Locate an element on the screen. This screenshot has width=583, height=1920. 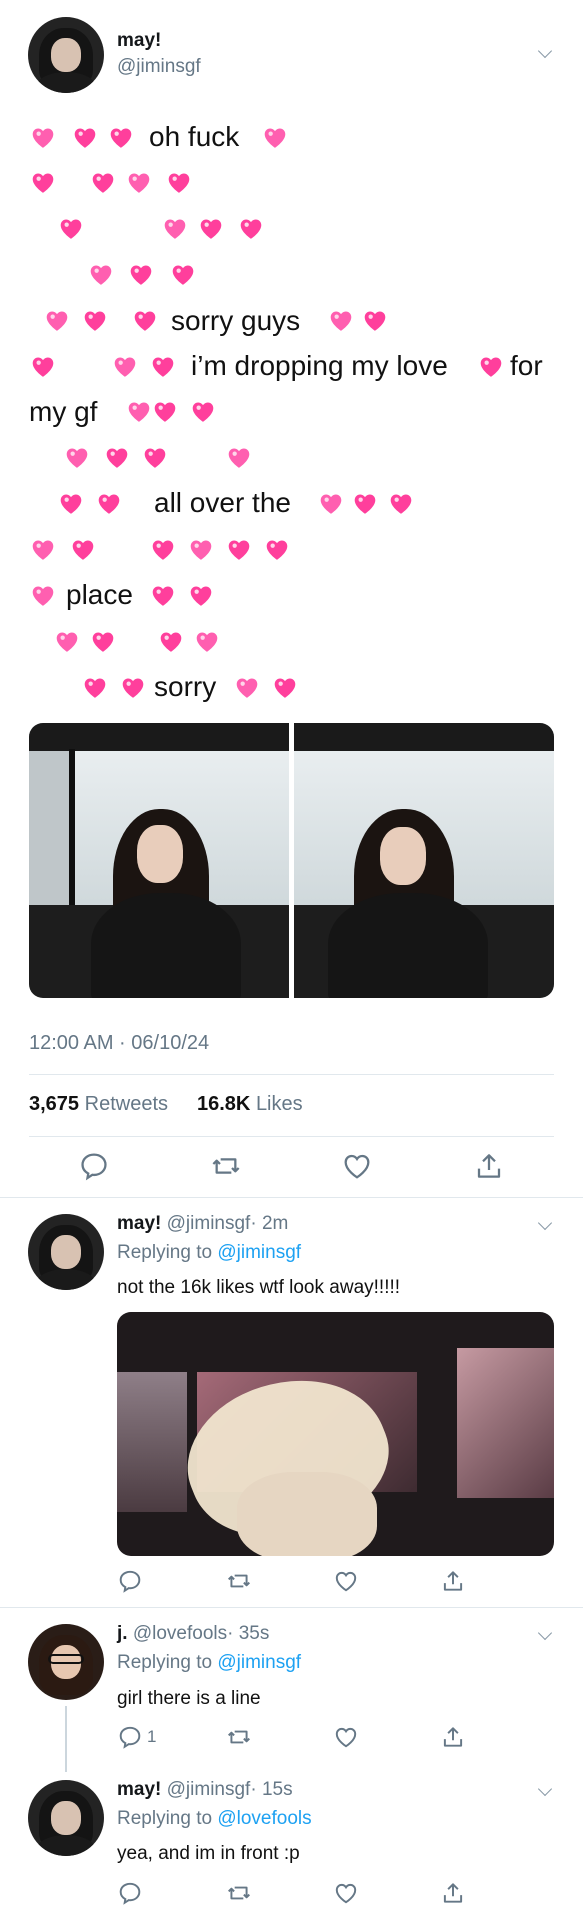
reply-text: girl there is a line is located at coordinates (189, 1698).